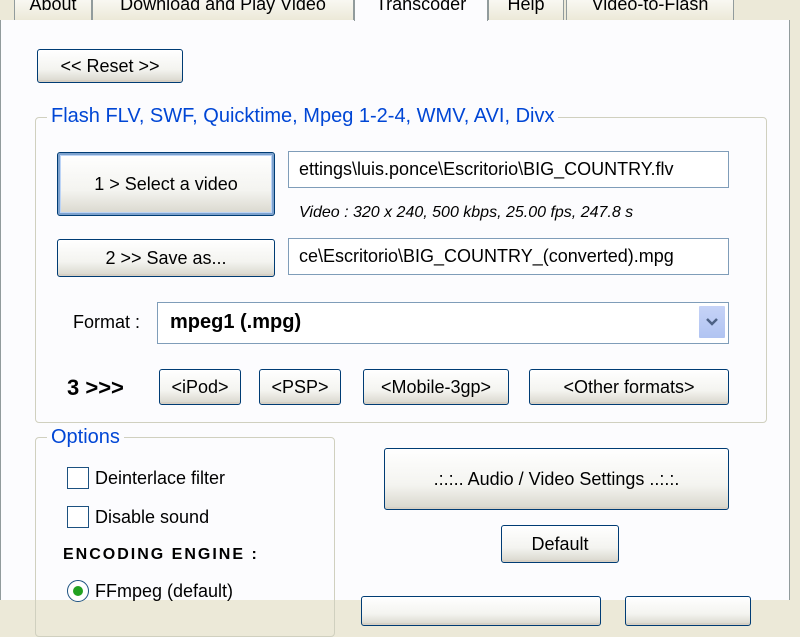 This screenshot has height=637, width=800. I want to click on window-background, so click(795, 300).